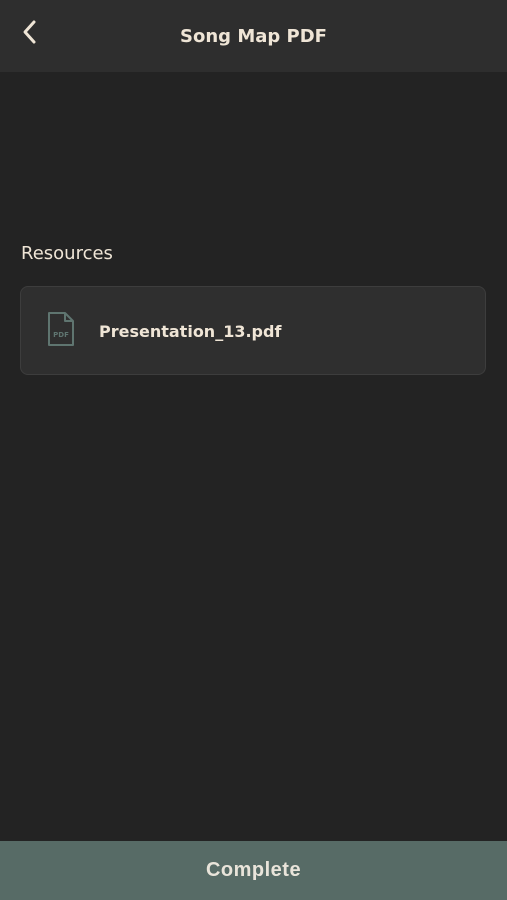  I want to click on complete-button-label: Complete, so click(253, 870).